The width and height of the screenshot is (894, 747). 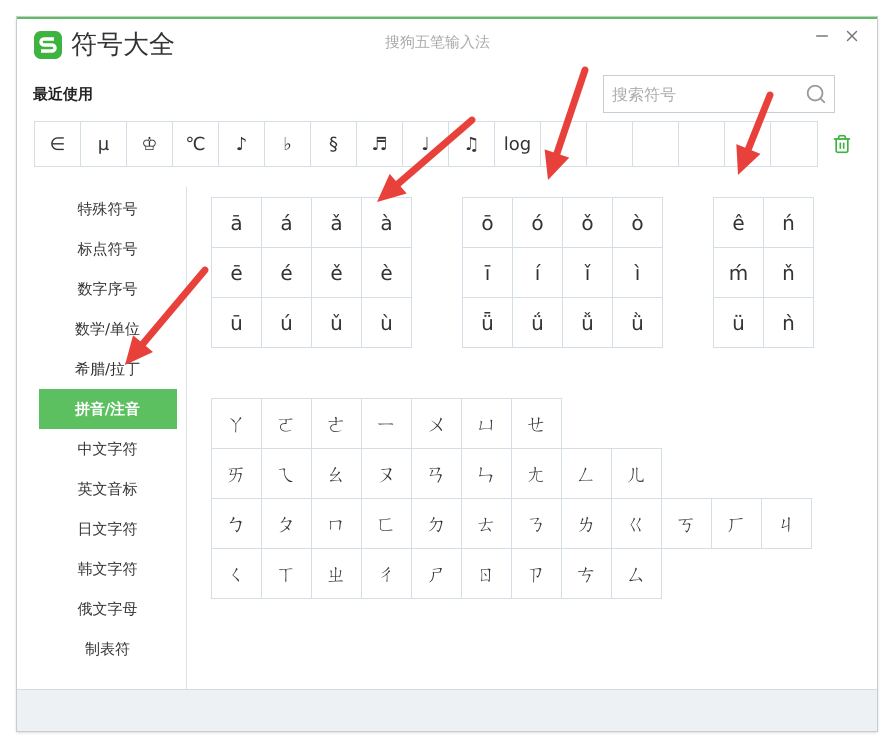 What do you see at coordinates (786, 523) in the screenshot?
I see `symbol-cell: ㄐ` at bounding box center [786, 523].